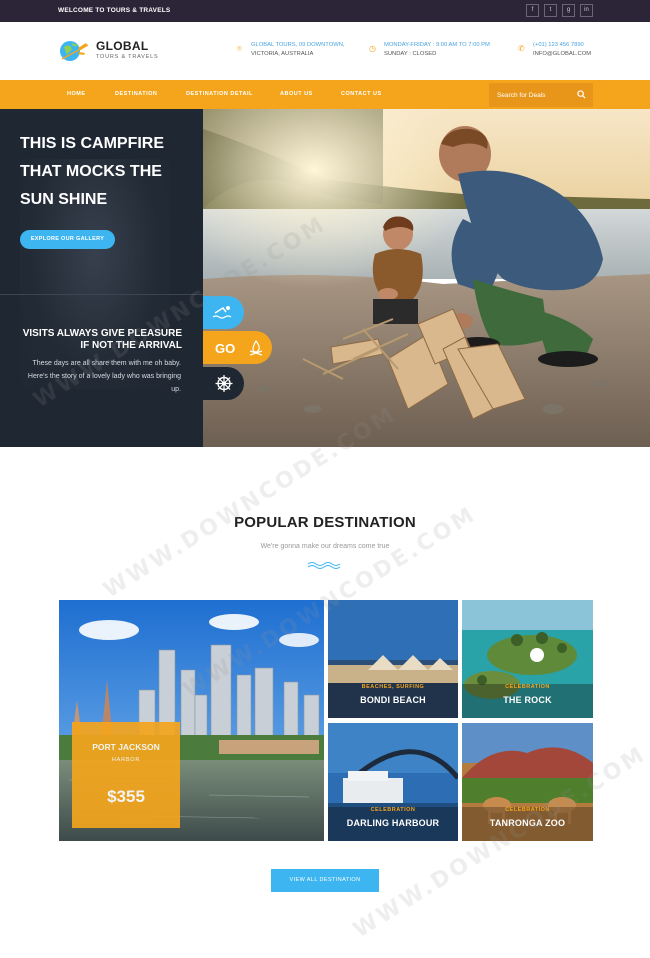 The image size is (650, 958). I want to click on nav-item-contact-us: CONTACT US, so click(361, 94).